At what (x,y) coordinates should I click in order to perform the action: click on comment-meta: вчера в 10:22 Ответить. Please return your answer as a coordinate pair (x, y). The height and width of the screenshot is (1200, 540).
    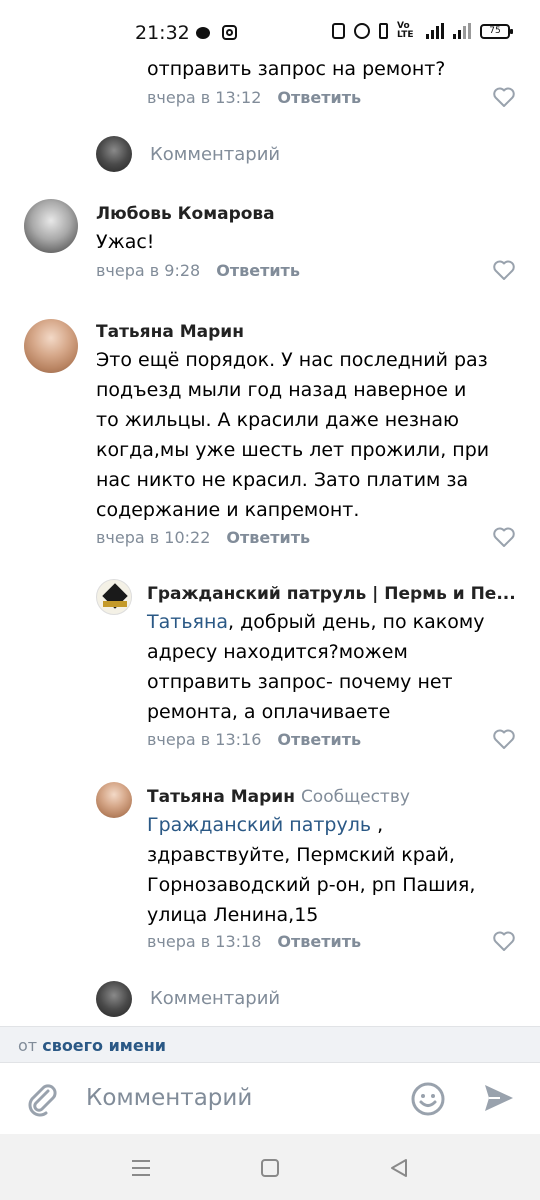
    Looking at the image, I should click on (203, 537).